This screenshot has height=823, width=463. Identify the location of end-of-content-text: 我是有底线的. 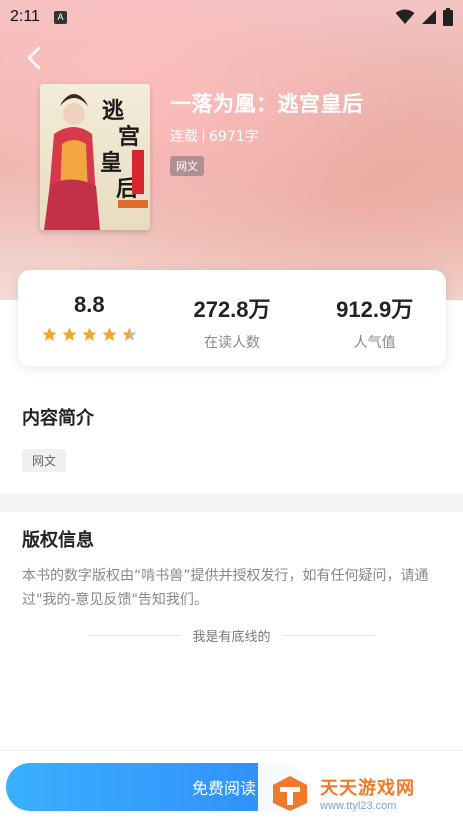
(231, 637).